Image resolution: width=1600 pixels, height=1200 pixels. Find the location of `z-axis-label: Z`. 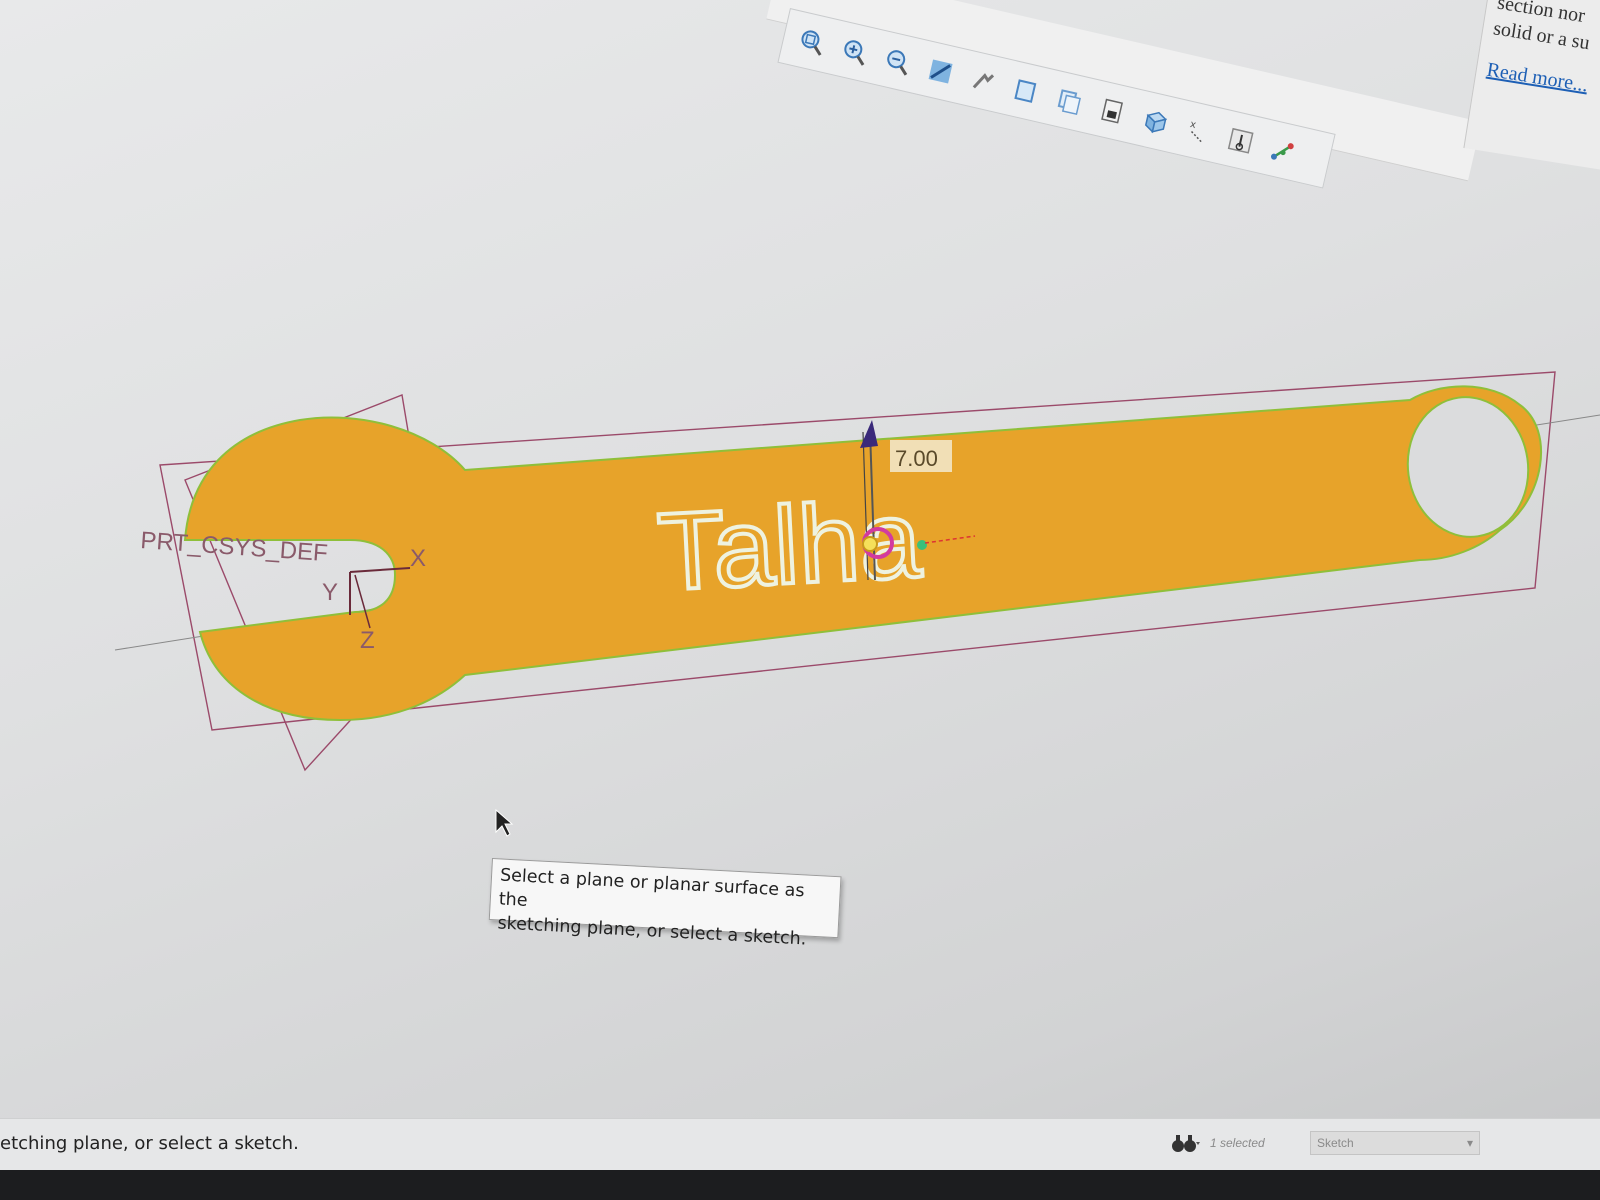

z-axis-label: Z is located at coordinates (367, 640).